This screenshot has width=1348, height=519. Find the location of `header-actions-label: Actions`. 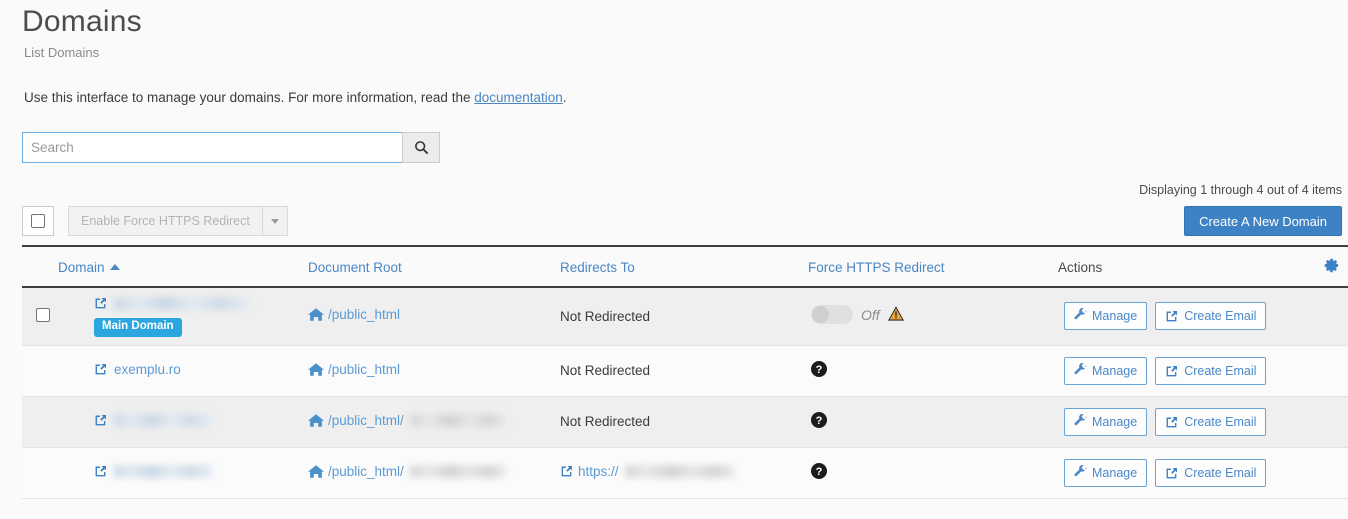

header-actions-label: Actions is located at coordinates (1080, 267).